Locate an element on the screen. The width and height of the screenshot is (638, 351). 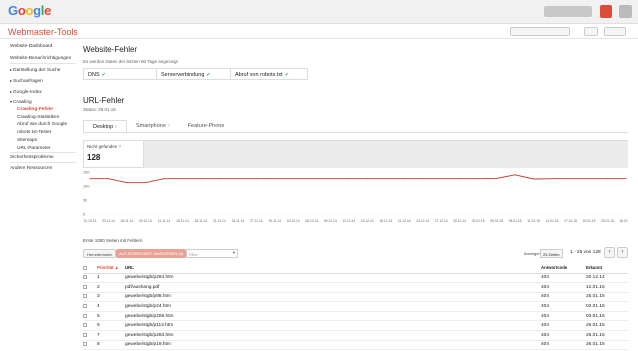
table-row: 7 gewebe/stgb/p283.htm 404 26.01.15 is located at coordinates (355, 335).